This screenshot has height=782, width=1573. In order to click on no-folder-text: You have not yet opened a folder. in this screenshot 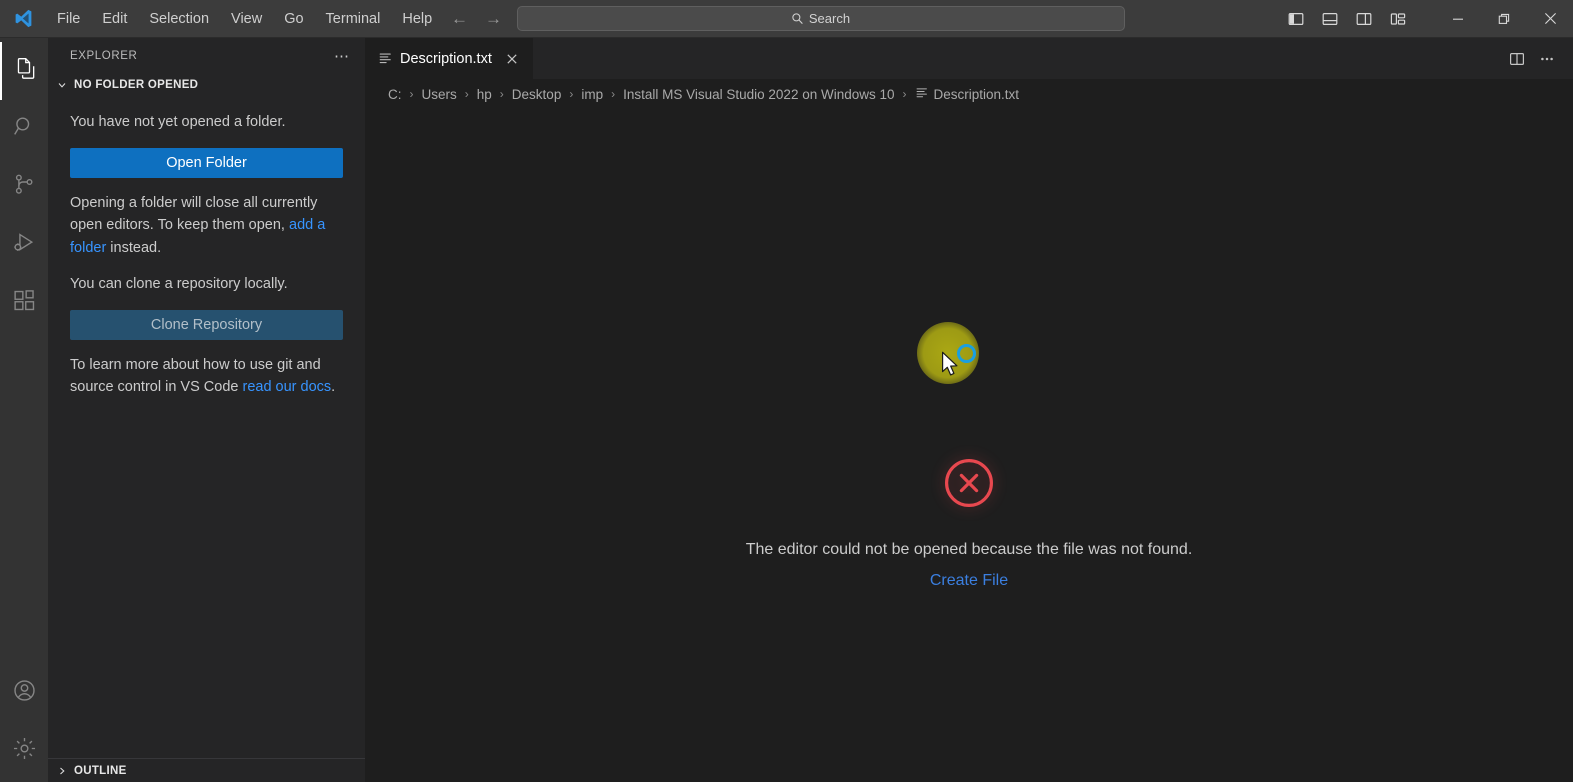, I will do `click(178, 122)`.